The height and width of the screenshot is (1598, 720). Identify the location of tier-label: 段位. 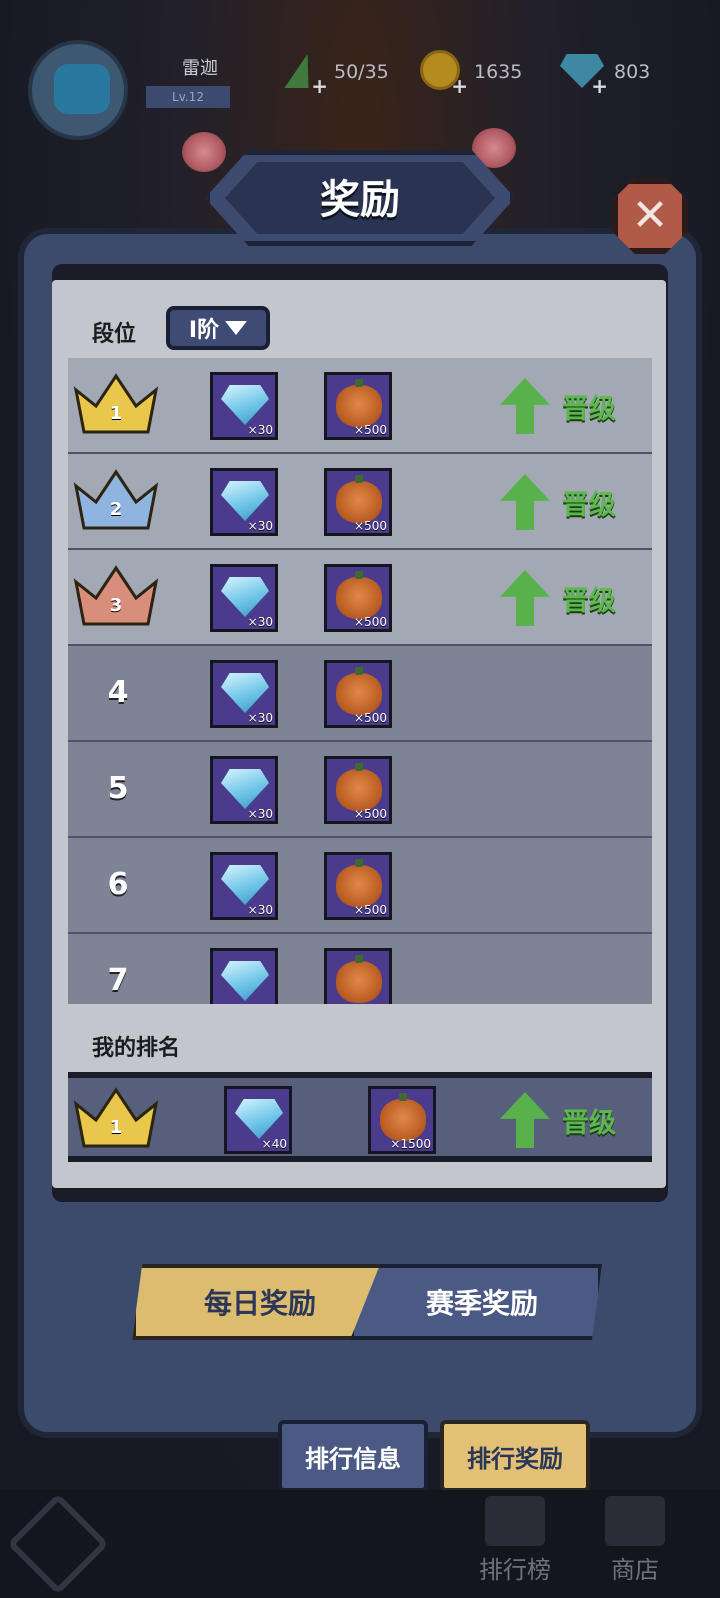
(114, 334).